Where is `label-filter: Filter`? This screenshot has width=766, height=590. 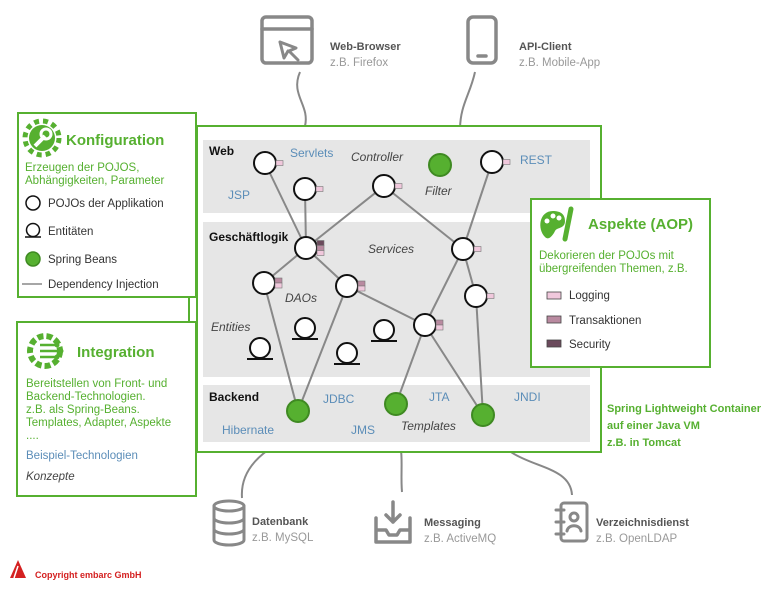
label-filter: Filter is located at coordinates (439, 191).